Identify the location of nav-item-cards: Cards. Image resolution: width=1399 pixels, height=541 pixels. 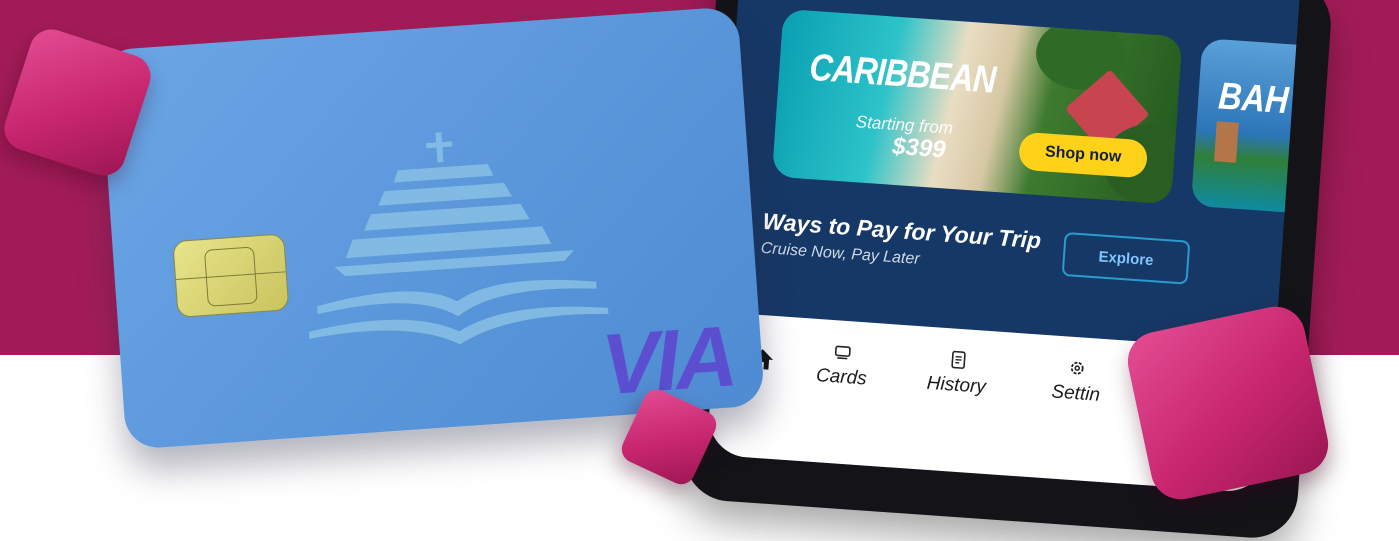
(842, 365).